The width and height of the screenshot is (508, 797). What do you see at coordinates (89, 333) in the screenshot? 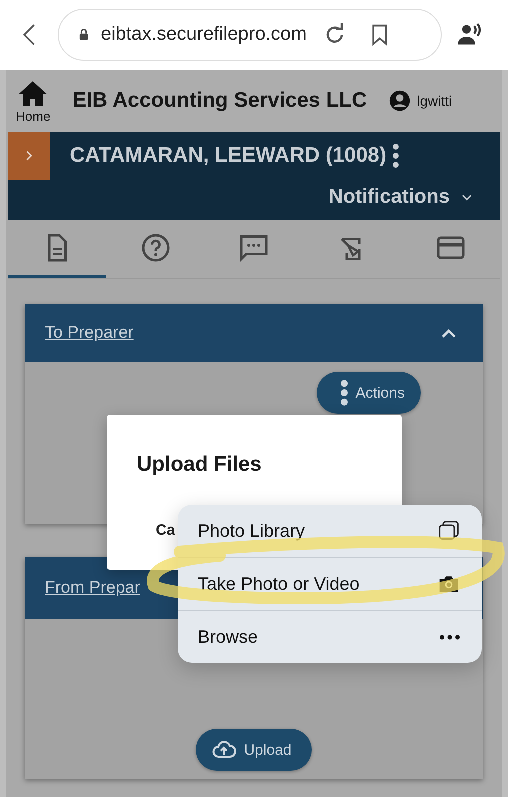
I see `section-title-link: To Preparer` at bounding box center [89, 333].